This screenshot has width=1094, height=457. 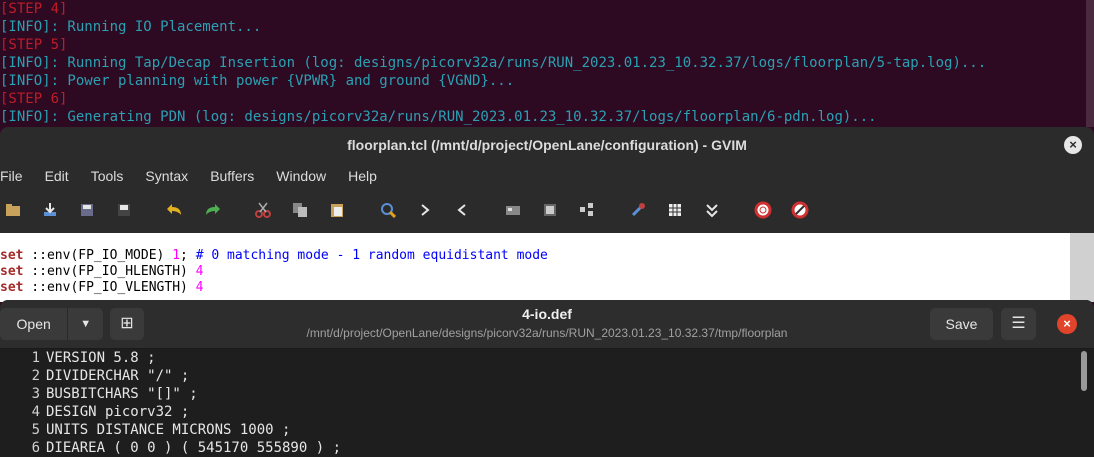 I want to click on gvim-toolbar, so click(x=547, y=210).